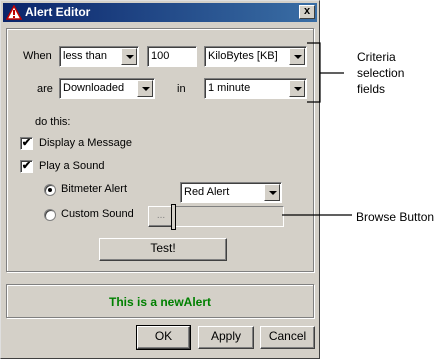 This screenshot has height=361, width=444. Describe the element at coordinates (231, 192) in the screenshot. I see `bitmeter-sound-select: Red Alert` at that location.